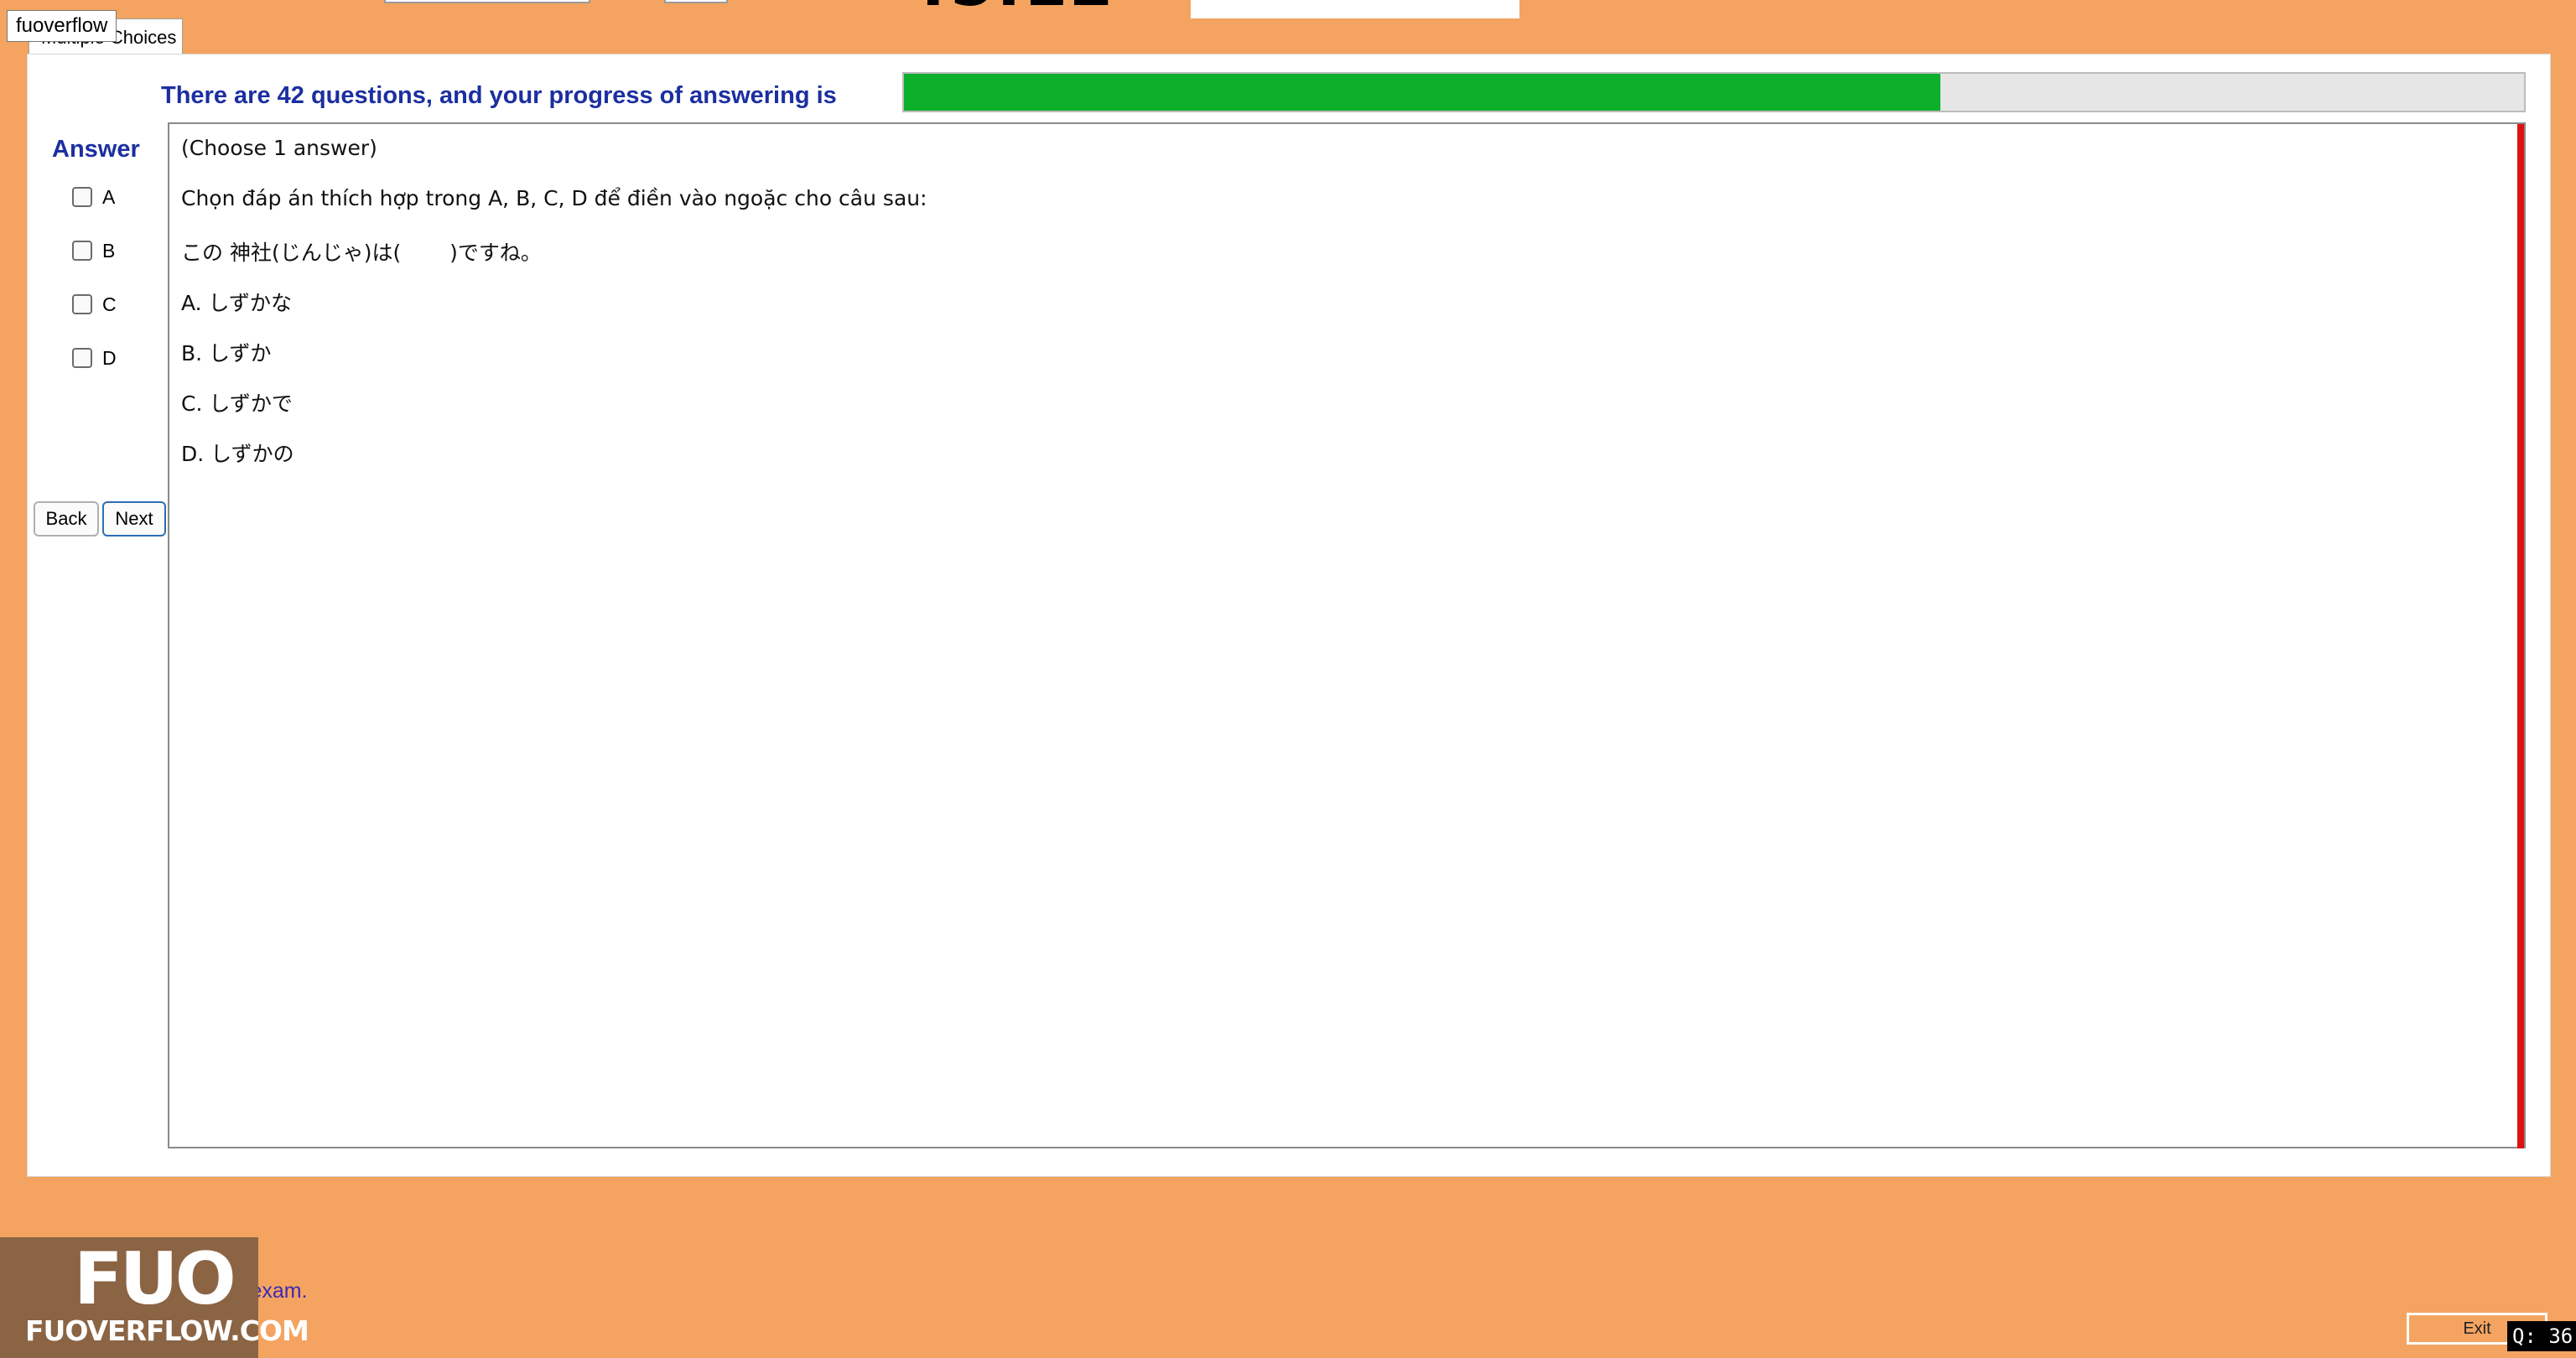 This screenshot has height=1358, width=2576. I want to click on top-check-box, so click(696, 1).